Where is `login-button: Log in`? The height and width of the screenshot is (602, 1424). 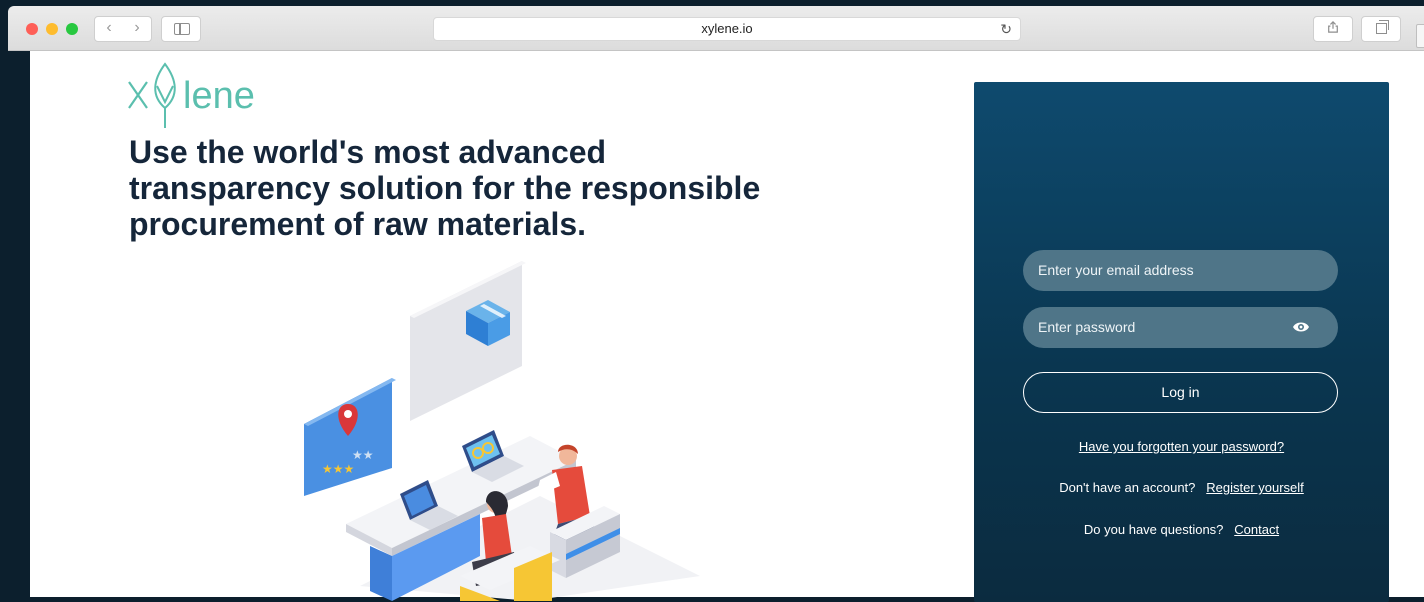
login-button: Log in is located at coordinates (1180, 392).